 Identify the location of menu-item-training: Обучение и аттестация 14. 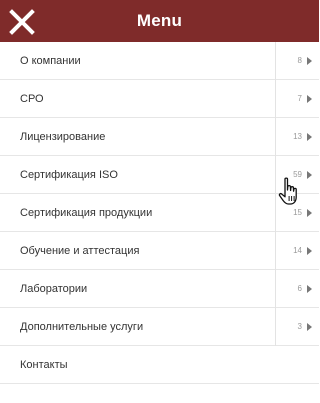
(159, 251).